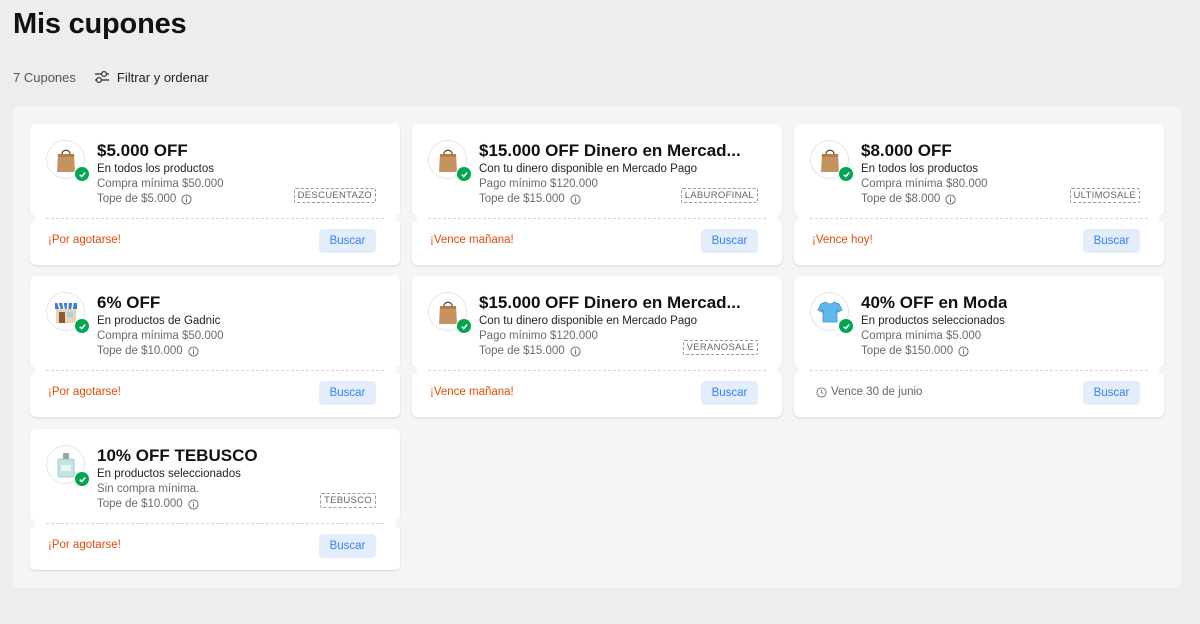  Describe the element at coordinates (177, 455) in the screenshot. I see `coupon-title: 10% OFF TEBUSCO` at that location.